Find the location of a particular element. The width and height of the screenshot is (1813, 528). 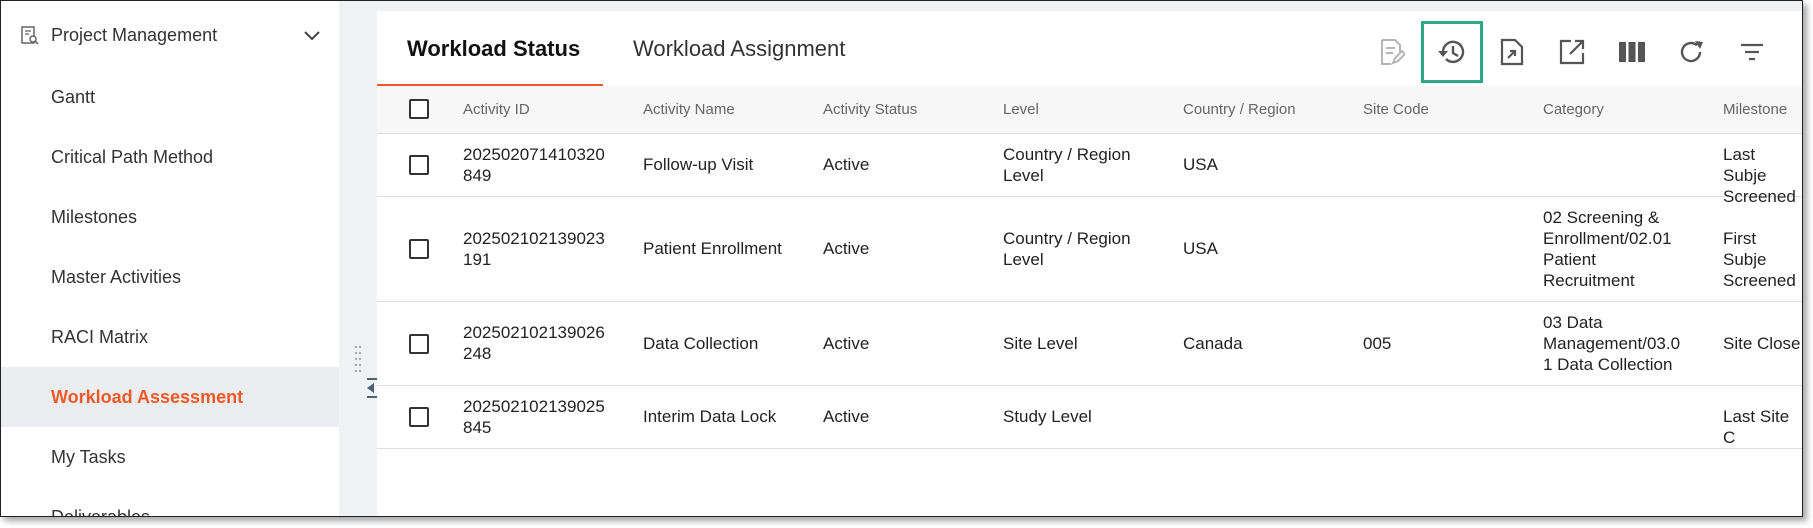

cell-activity-id: 202502102139025 845 is located at coordinates (534, 417).